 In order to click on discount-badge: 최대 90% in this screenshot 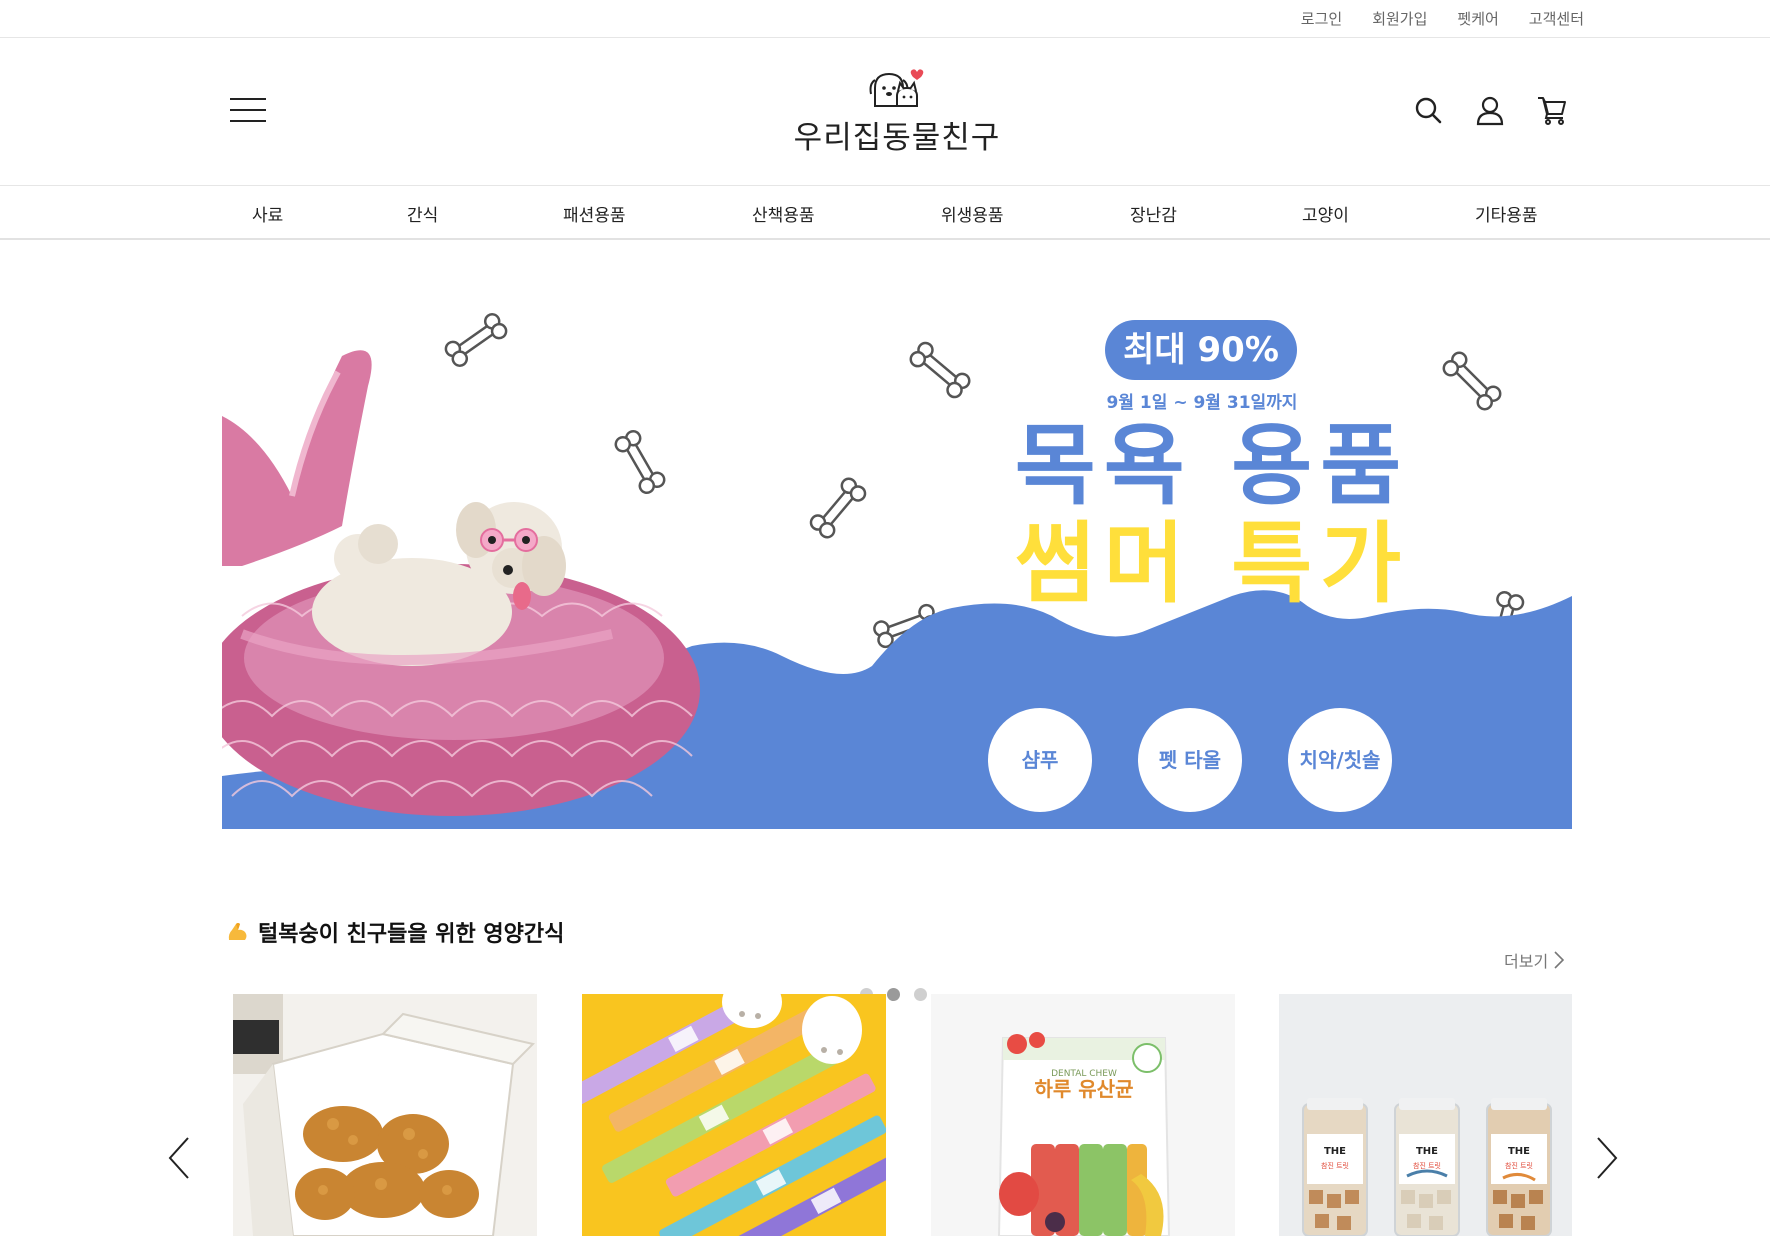, I will do `click(1201, 350)`.